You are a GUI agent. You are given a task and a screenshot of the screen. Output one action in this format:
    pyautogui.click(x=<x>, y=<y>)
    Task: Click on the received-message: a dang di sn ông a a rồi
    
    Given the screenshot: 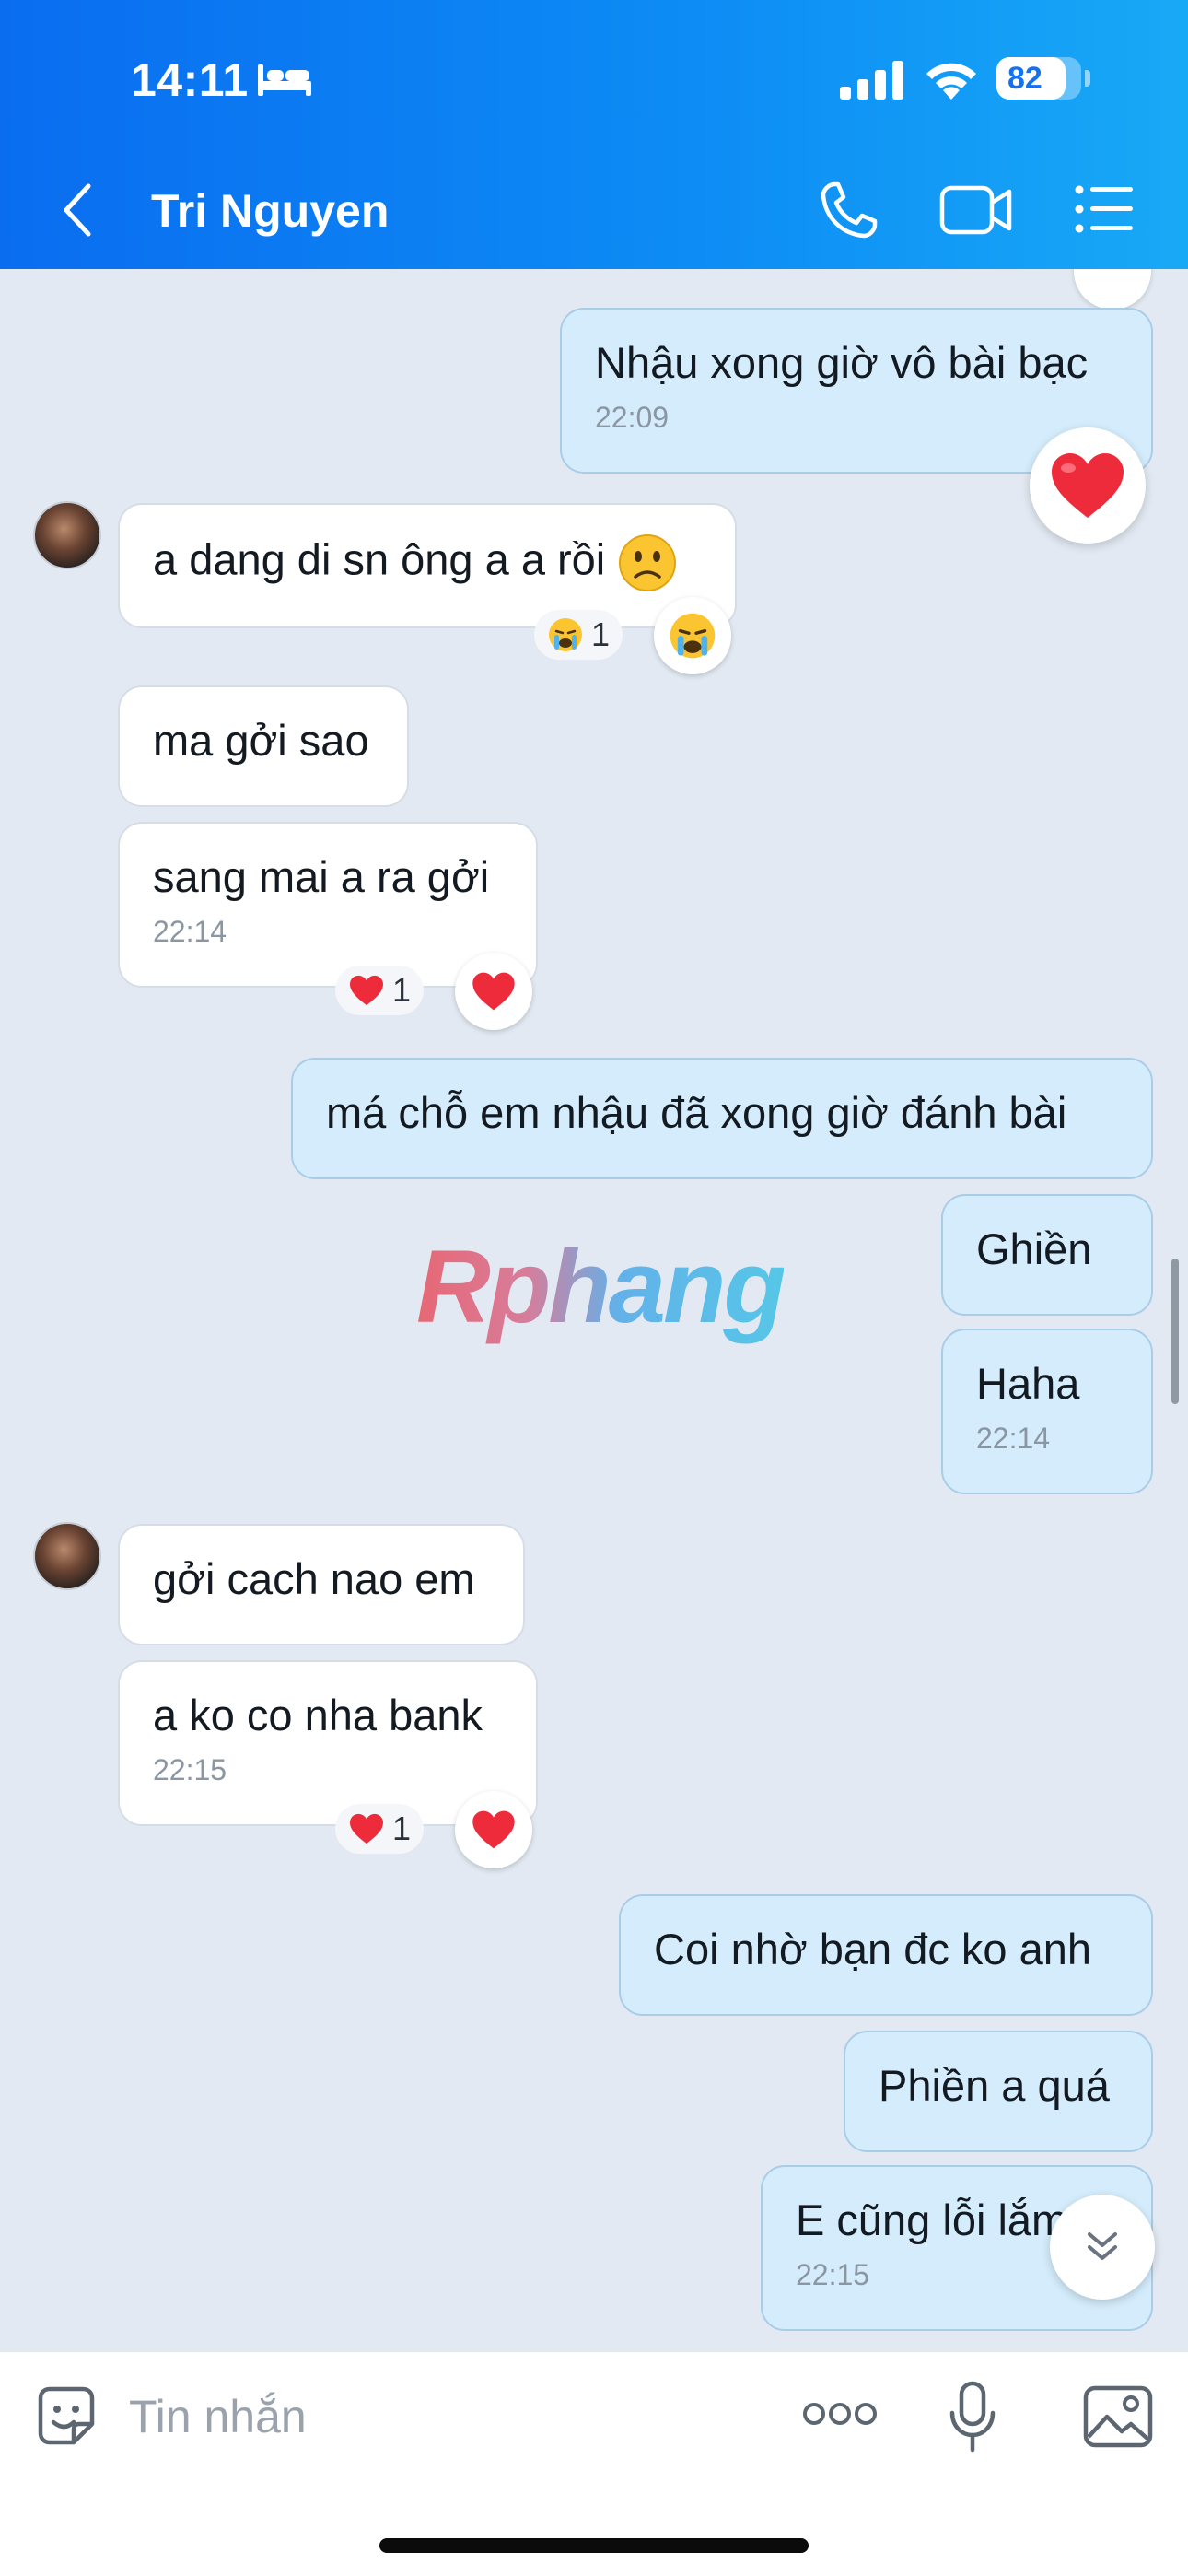 What is the action you would take?
    pyautogui.click(x=427, y=565)
    